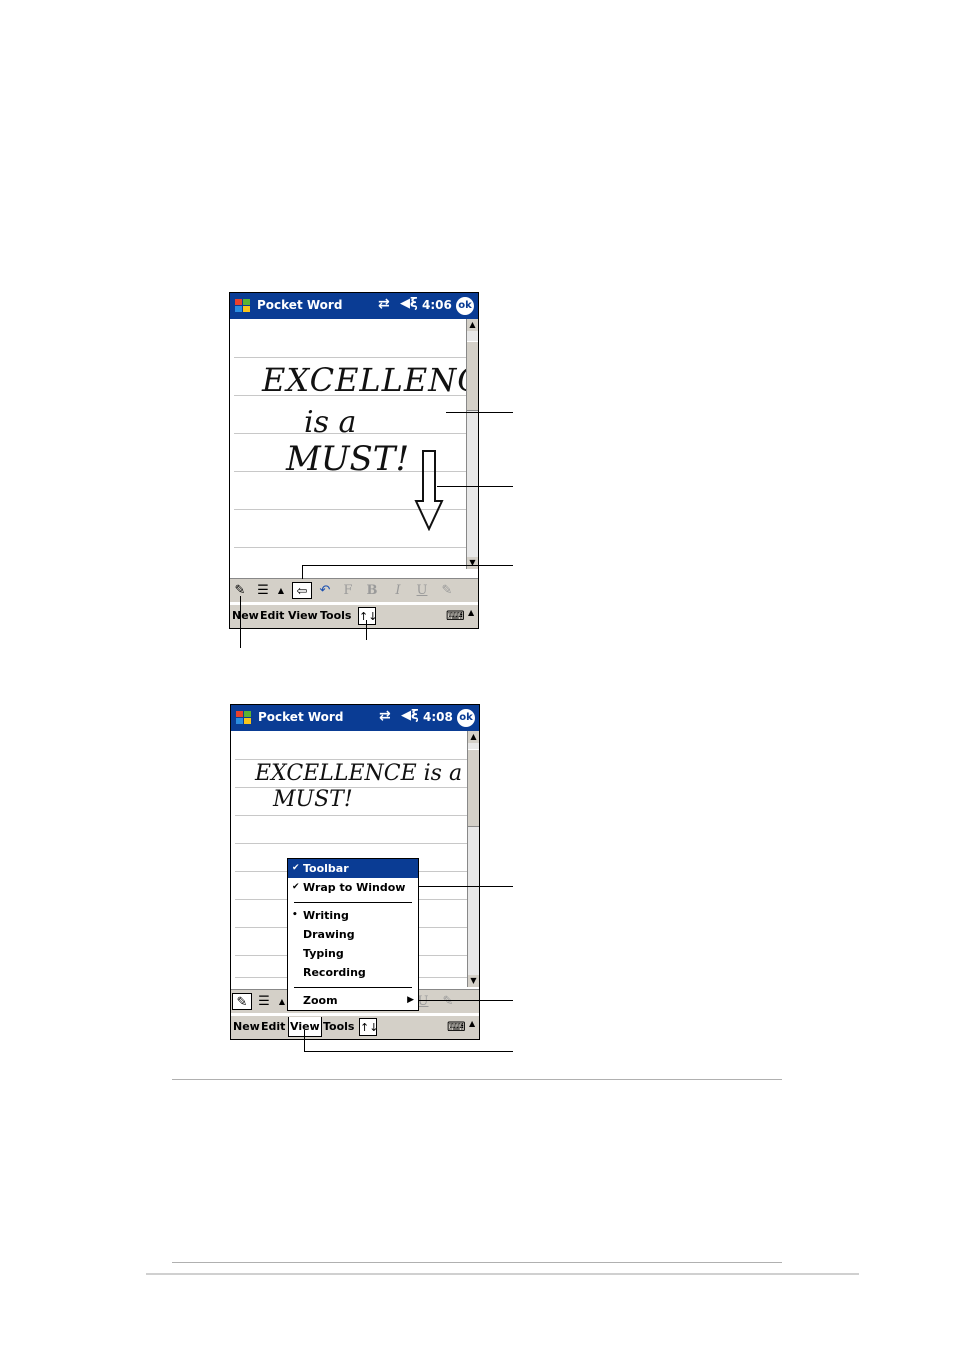  What do you see at coordinates (354, 306) in the screenshot?
I see `title-bar: Pocket Word ⇄ ◀ξ 4:06 ok` at bounding box center [354, 306].